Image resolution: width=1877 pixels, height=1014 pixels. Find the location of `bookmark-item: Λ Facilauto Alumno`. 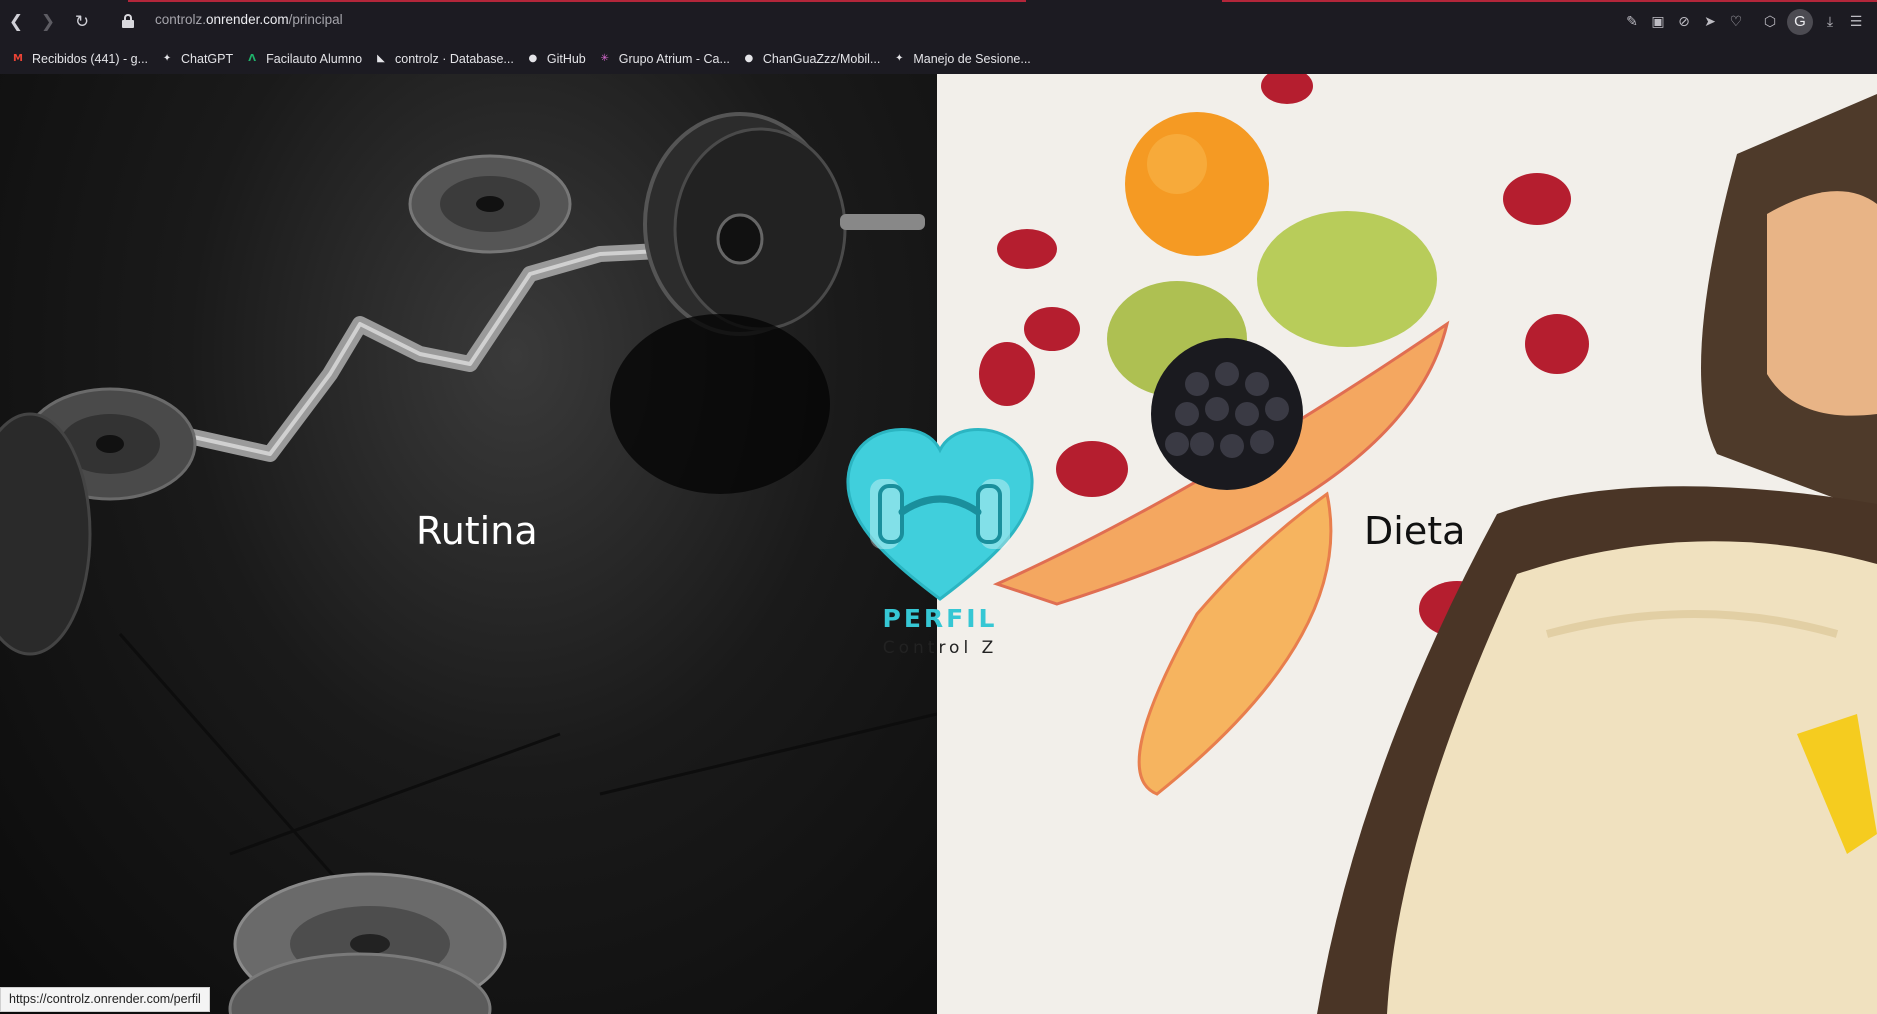

bookmark-item: Λ Facilauto Alumno is located at coordinates (303, 59).